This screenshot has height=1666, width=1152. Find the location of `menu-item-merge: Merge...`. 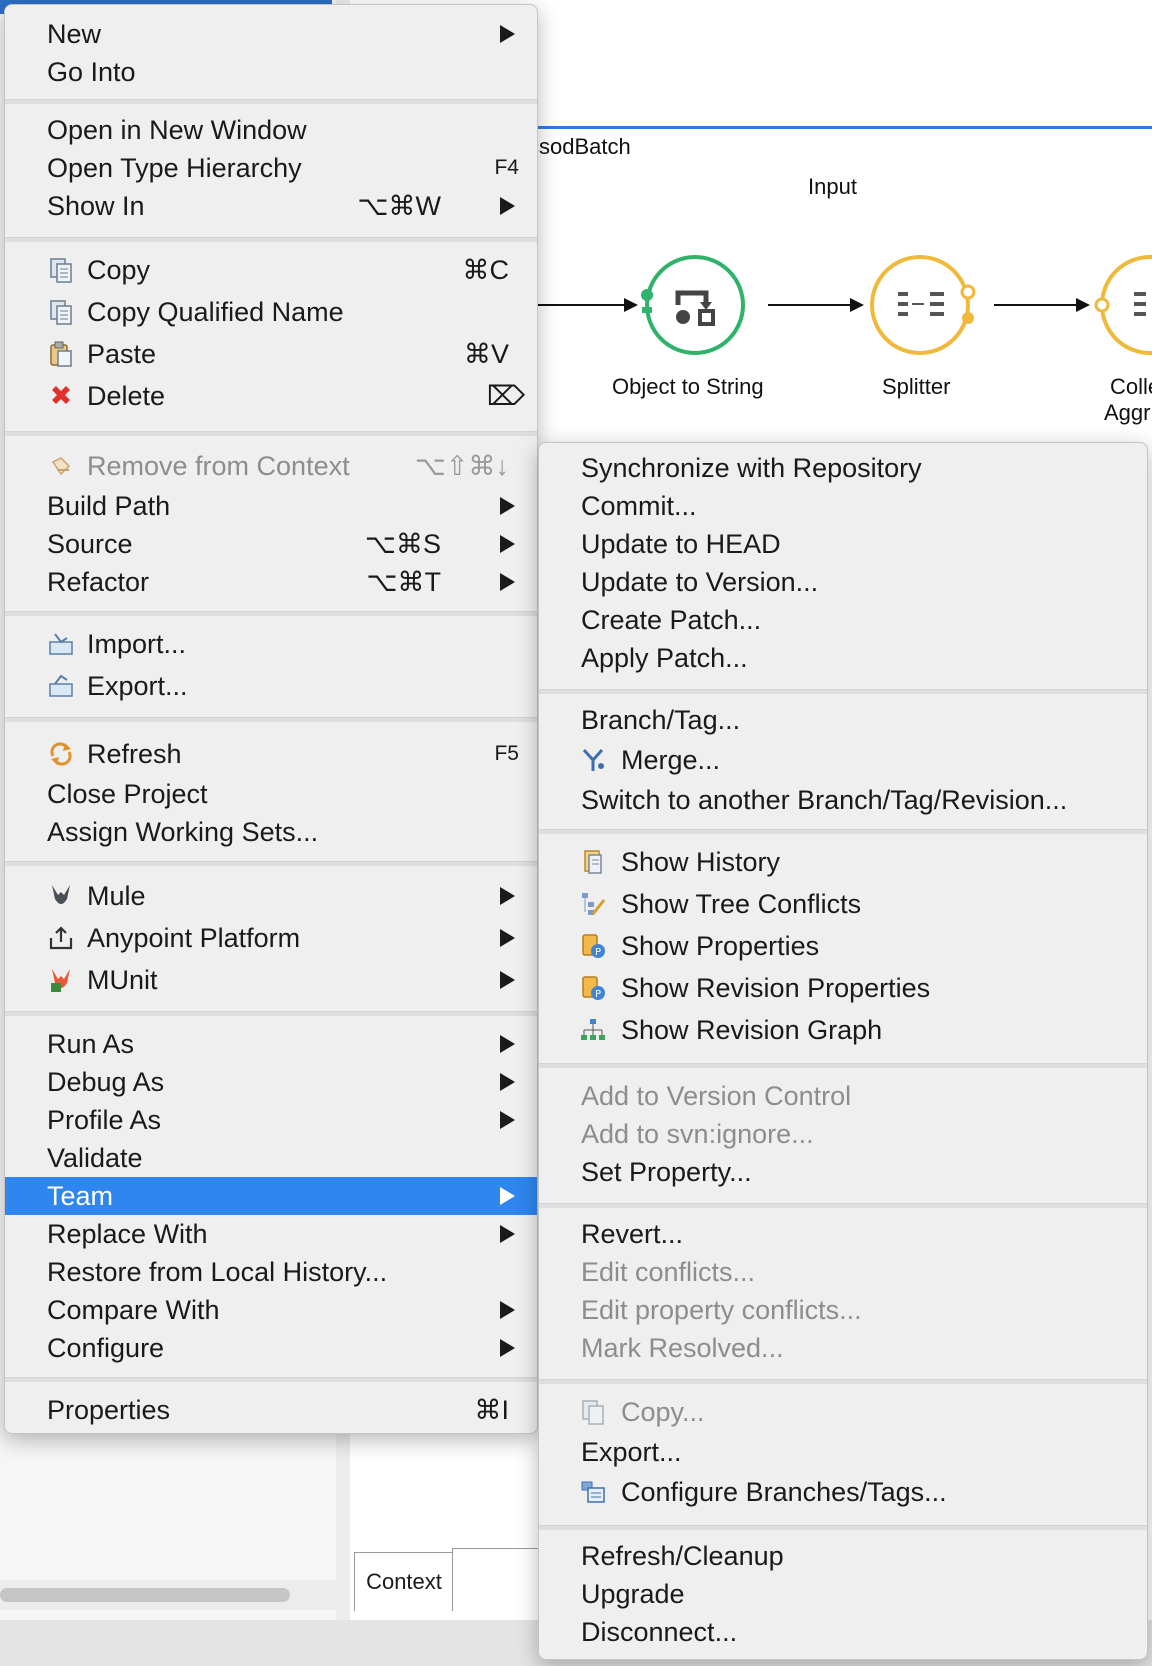

menu-item-merge: Merge... is located at coordinates (843, 760).